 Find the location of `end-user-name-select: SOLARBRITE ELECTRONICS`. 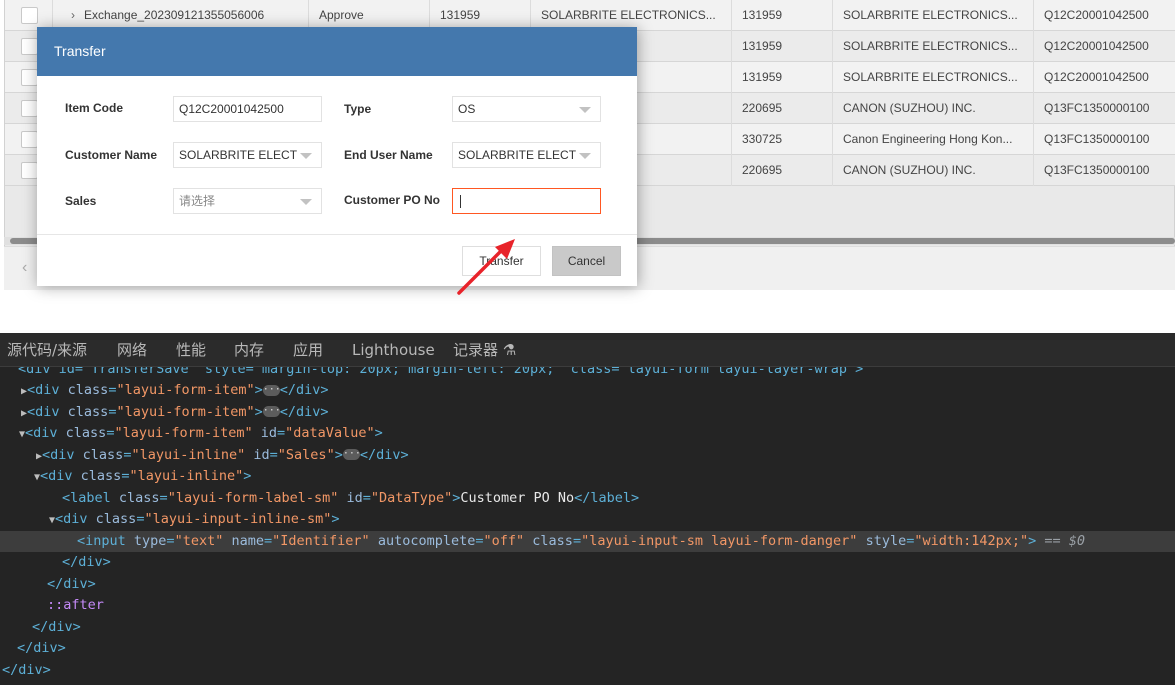

end-user-name-select: SOLARBRITE ELECTRONICS is located at coordinates (526, 155).